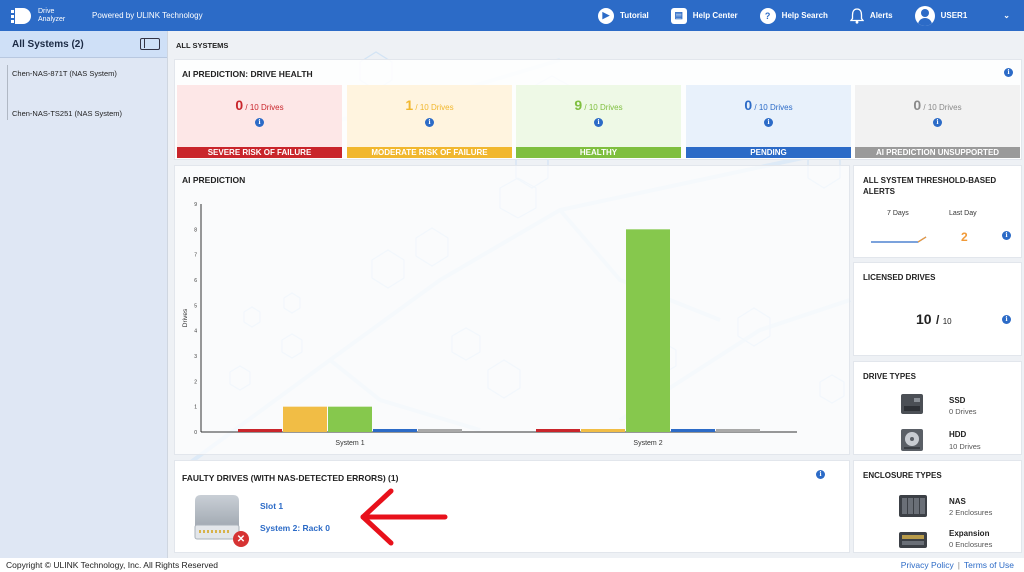 This screenshot has width=1024, height=572. What do you see at coordinates (934, 319) in the screenshot?
I see `licensed-drives-count: 10 / 10` at bounding box center [934, 319].